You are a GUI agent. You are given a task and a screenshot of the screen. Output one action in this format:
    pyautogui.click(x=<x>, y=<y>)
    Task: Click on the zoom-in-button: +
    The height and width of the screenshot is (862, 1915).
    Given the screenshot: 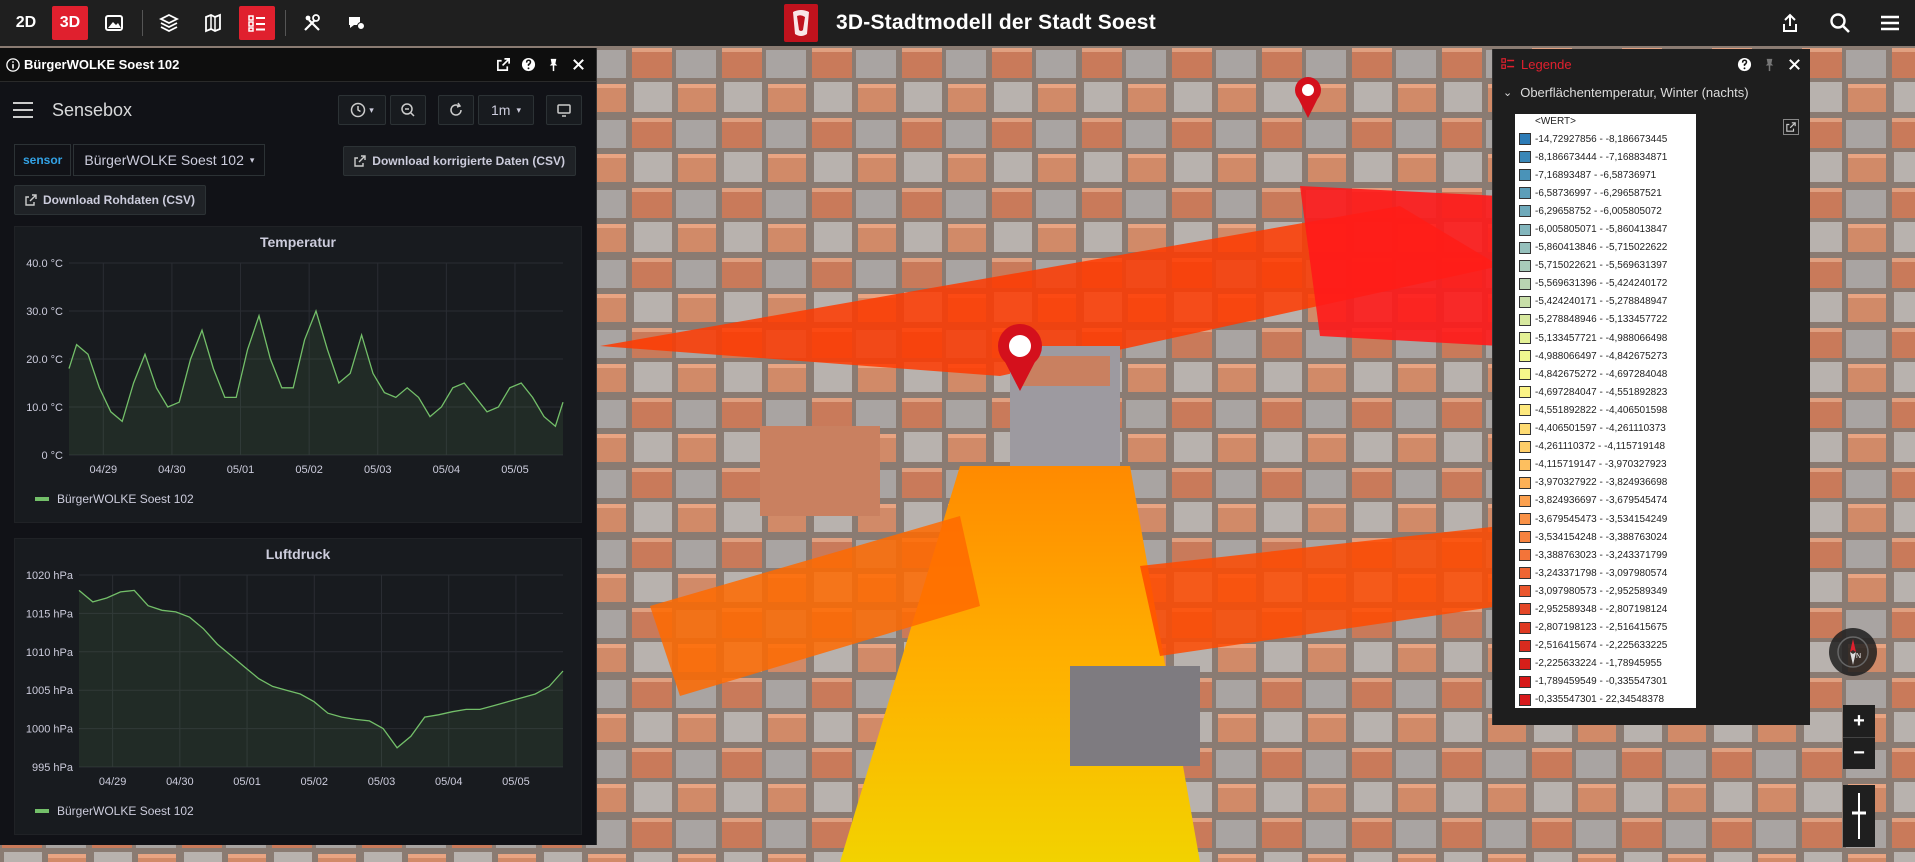 What is the action you would take?
    pyautogui.click(x=1859, y=721)
    